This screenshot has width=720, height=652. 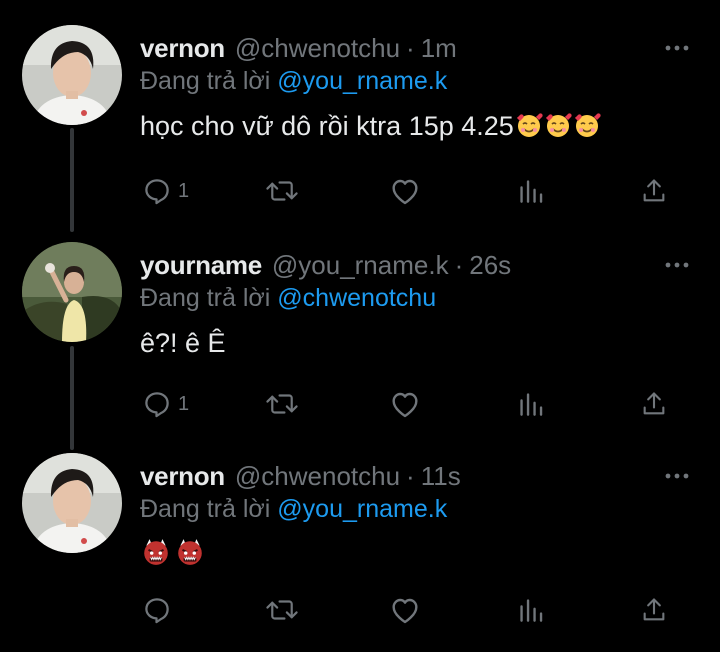 What do you see at coordinates (327, 126) in the screenshot?
I see `tweet-text-content: học cho vữ dô rồi ktra 15p 4.25` at bounding box center [327, 126].